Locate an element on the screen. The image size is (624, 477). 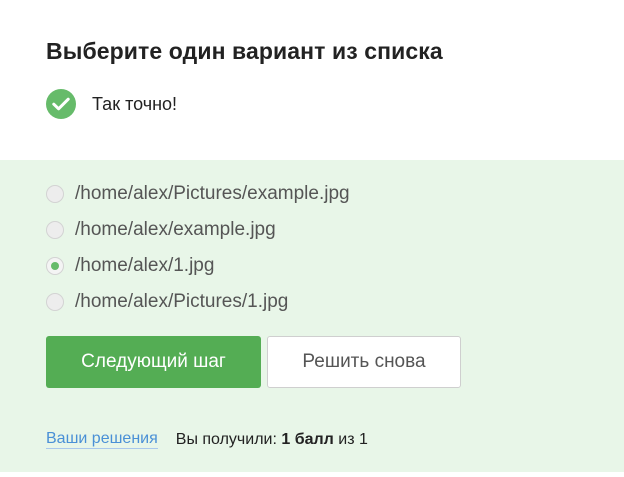
result-status: Так точно! is located at coordinates (111, 104).